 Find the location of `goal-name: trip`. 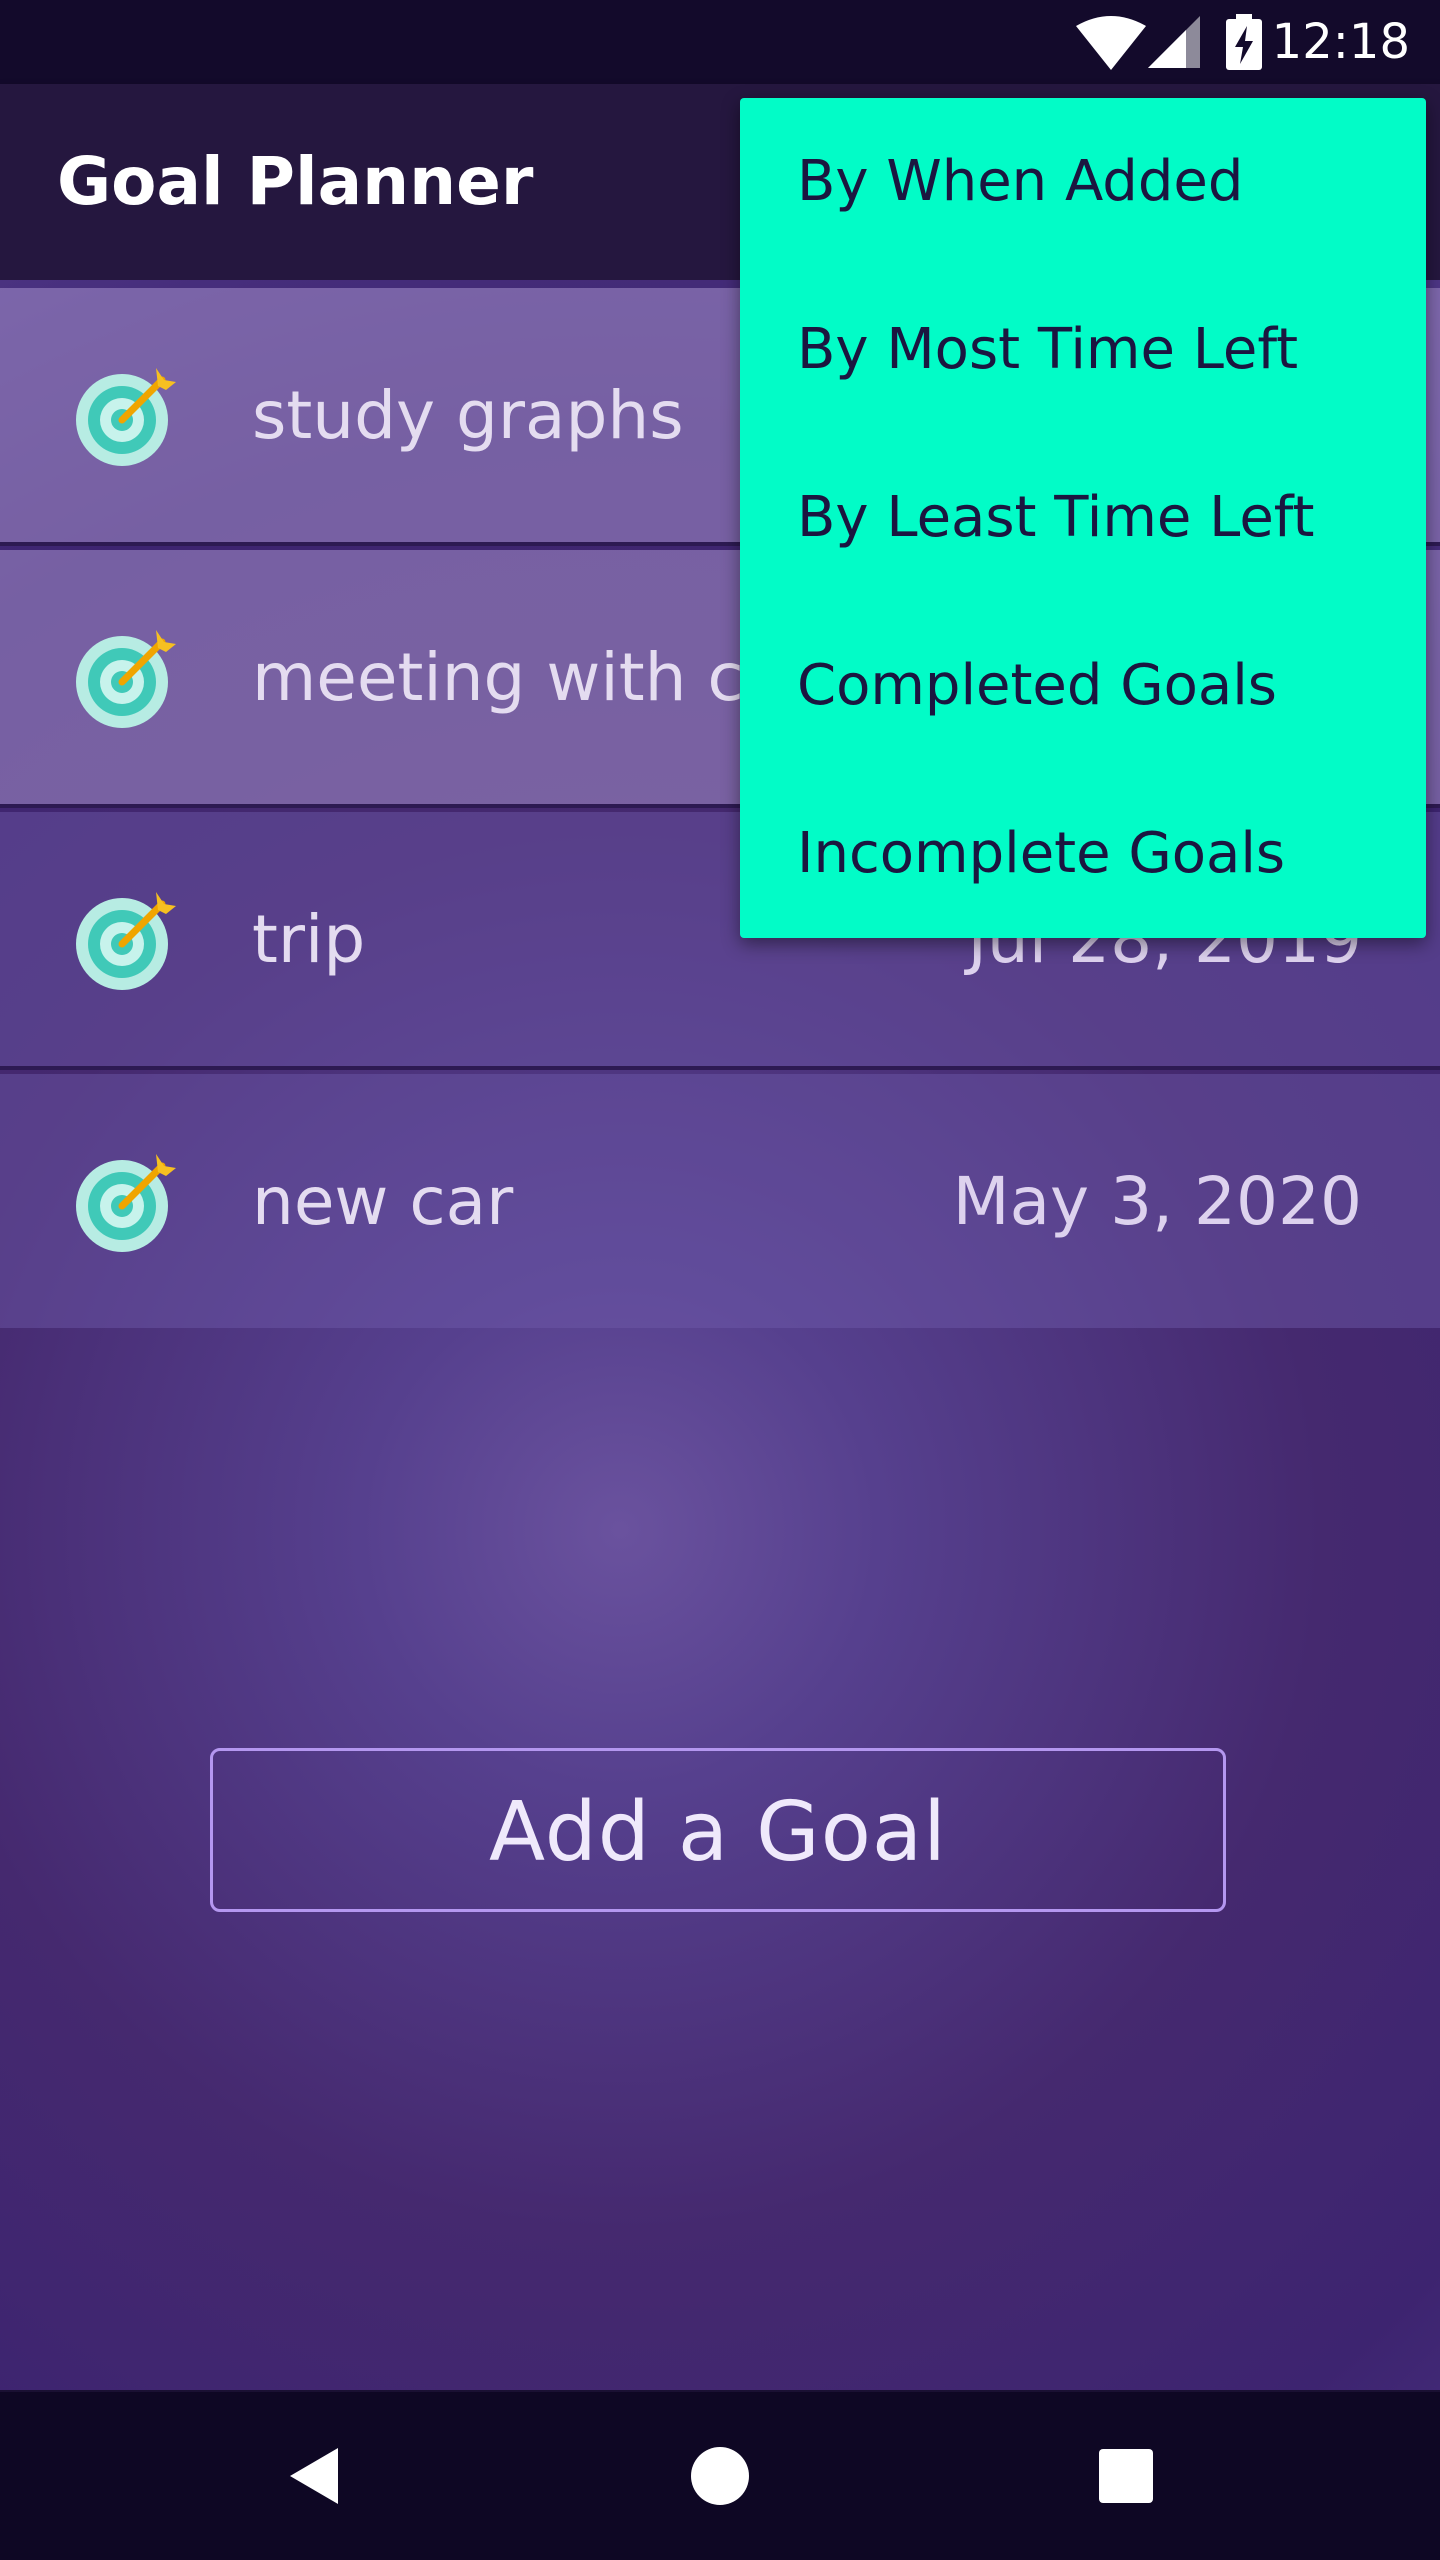

goal-name: trip is located at coordinates (309, 939).